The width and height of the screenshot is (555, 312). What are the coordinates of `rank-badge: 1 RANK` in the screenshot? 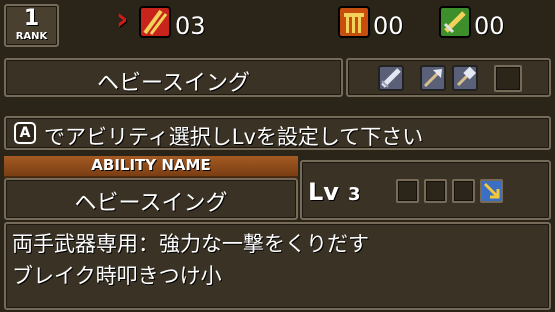 It's located at (31, 25).